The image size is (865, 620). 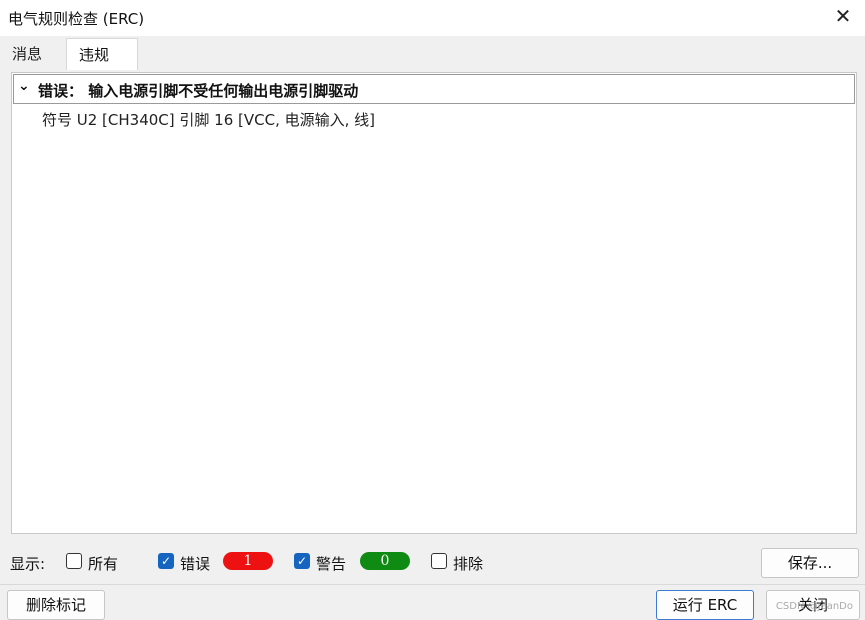 What do you see at coordinates (248, 561) in the screenshot?
I see `errors-count-badge: 1` at bounding box center [248, 561].